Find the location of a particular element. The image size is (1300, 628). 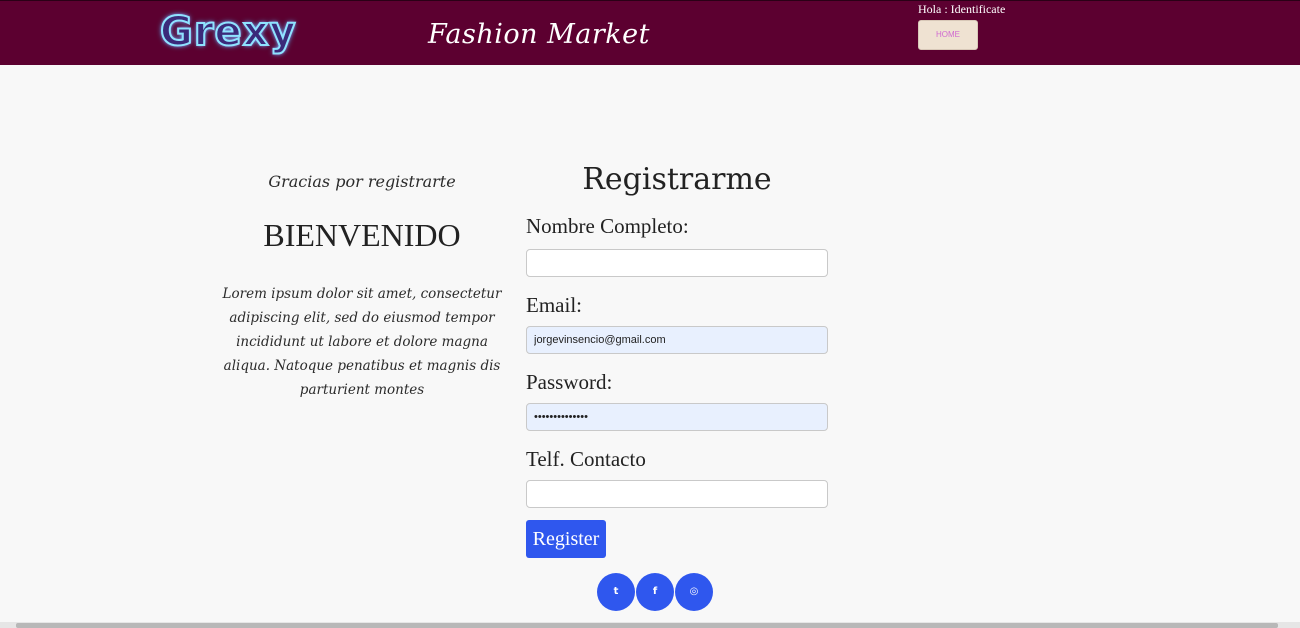

register-button: Register is located at coordinates (566, 539).